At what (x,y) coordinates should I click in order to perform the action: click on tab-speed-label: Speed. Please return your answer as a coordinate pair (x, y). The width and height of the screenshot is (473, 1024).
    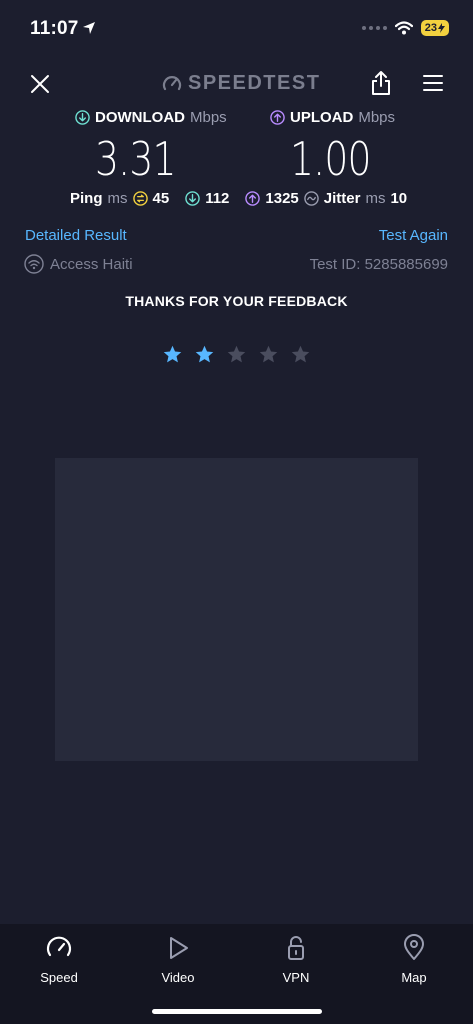
    Looking at the image, I should click on (59, 977).